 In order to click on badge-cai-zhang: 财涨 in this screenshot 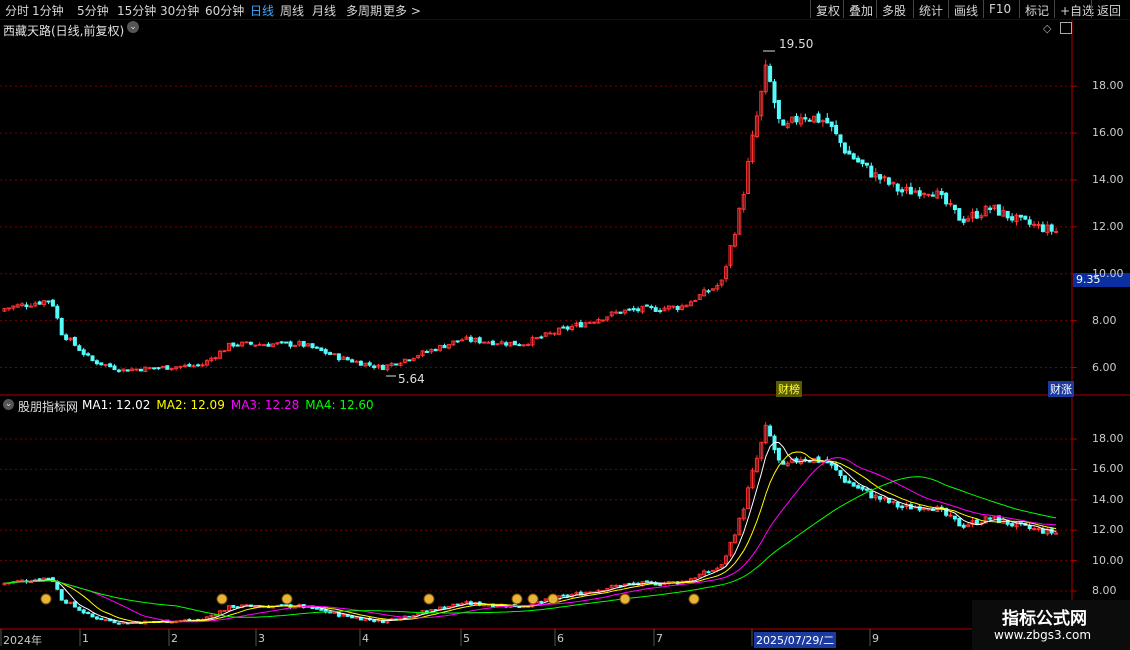, I will do `click(1061, 389)`.